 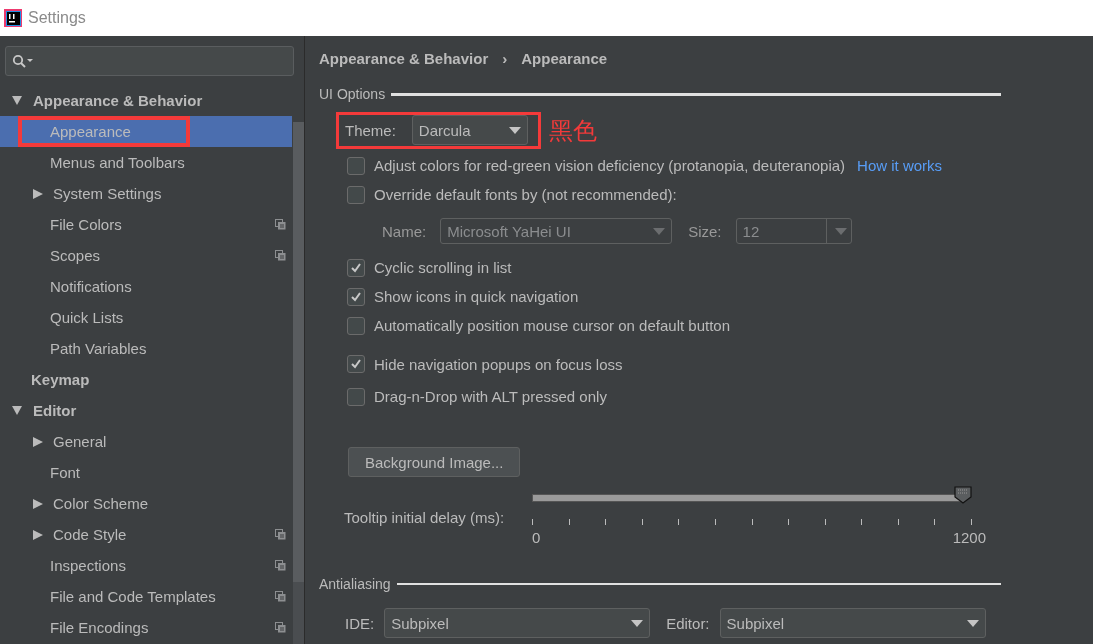 What do you see at coordinates (370, 130) in the screenshot?
I see `theme-label: Theme:` at bounding box center [370, 130].